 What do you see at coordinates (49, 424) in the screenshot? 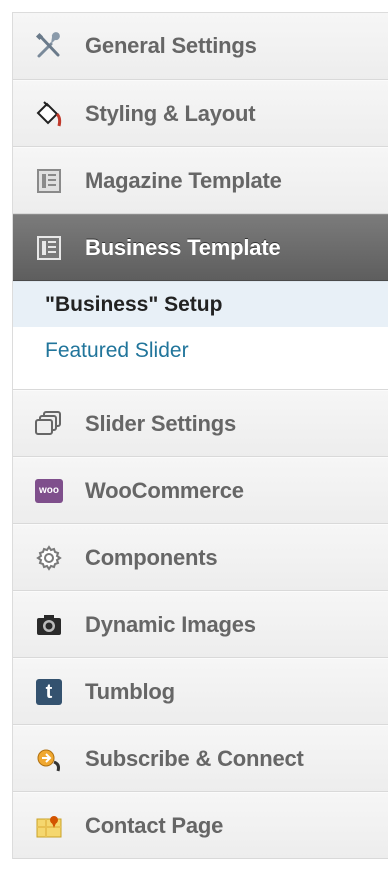
I see `slides-icon` at bounding box center [49, 424].